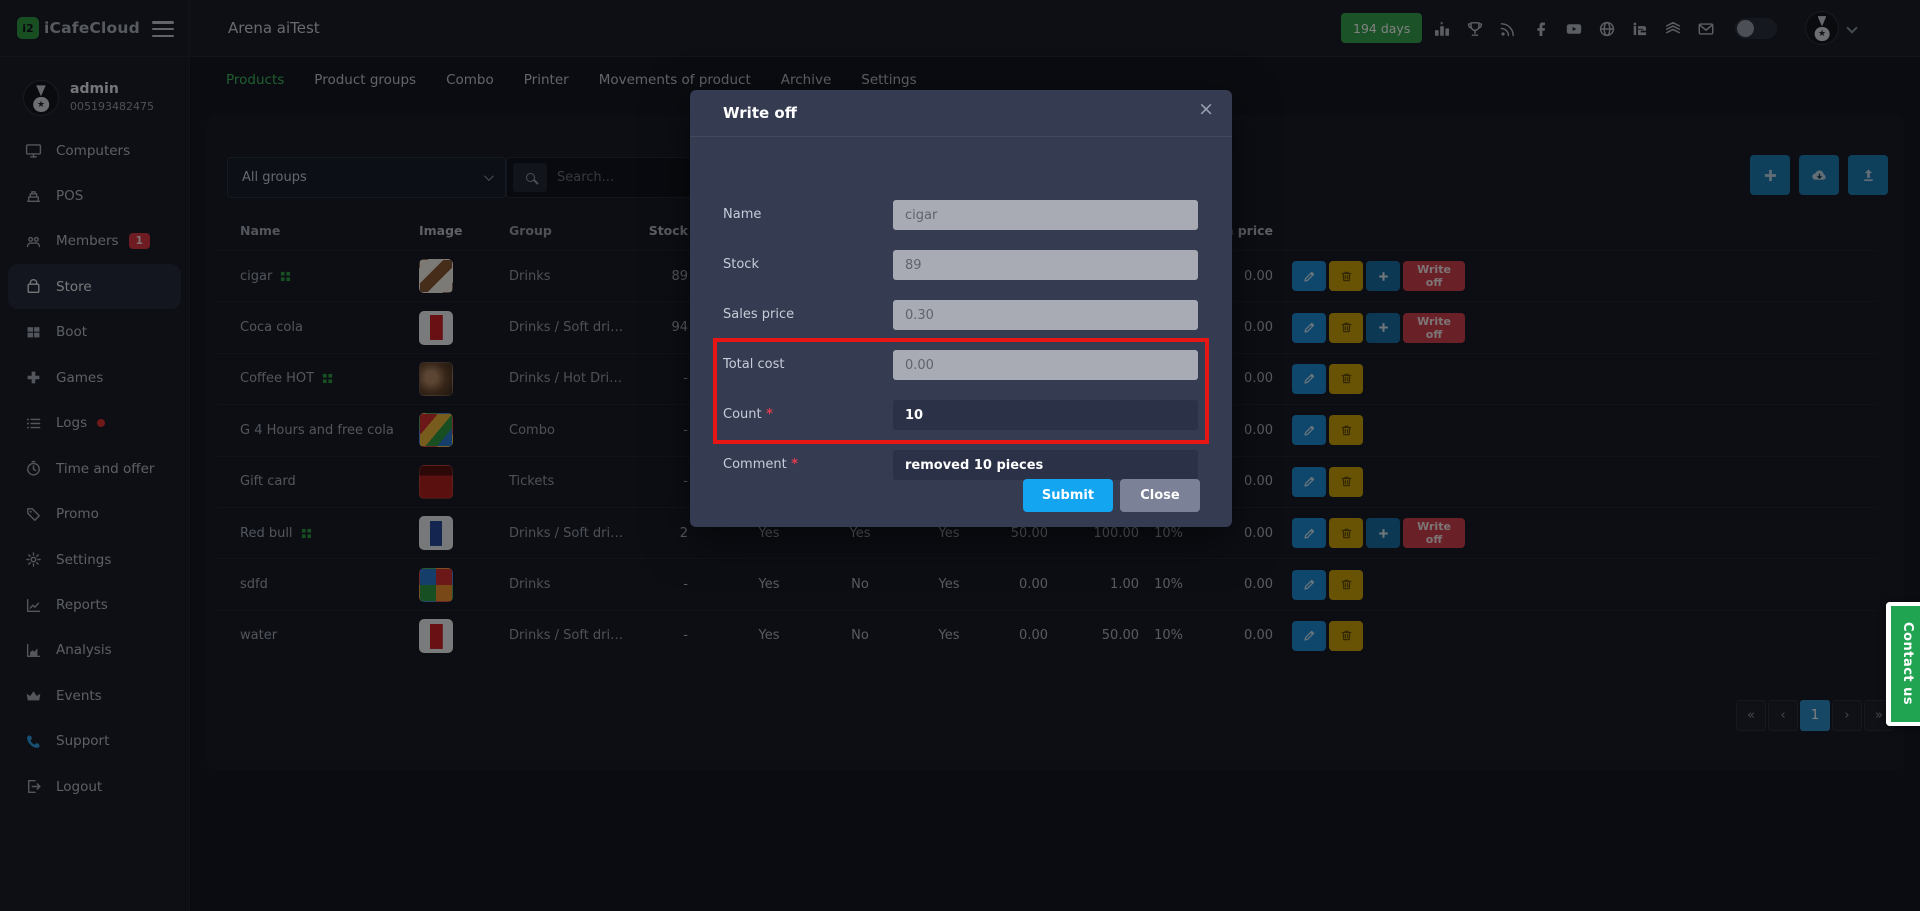 This screenshot has height=911, width=1920. I want to click on name-label: Name, so click(742, 214).